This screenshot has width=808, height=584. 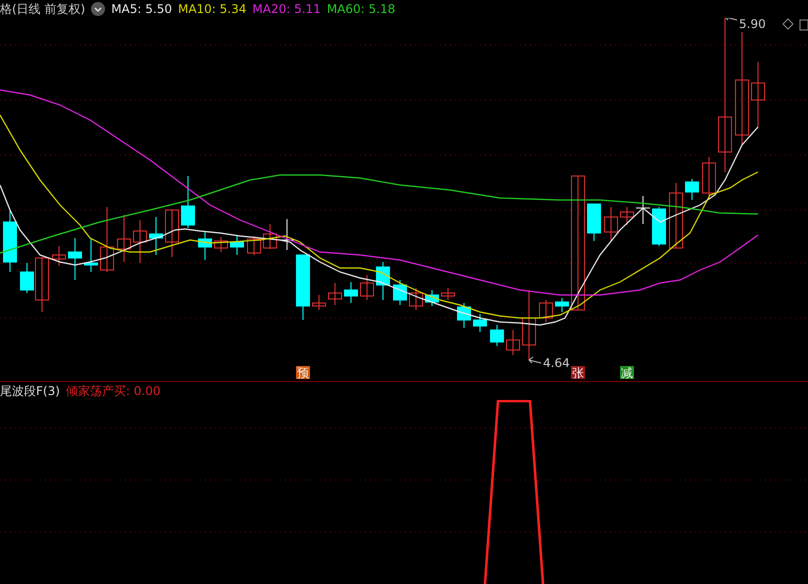 What do you see at coordinates (578, 373) in the screenshot?
I see `signal-badge: 张` at bounding box center [578, 373].